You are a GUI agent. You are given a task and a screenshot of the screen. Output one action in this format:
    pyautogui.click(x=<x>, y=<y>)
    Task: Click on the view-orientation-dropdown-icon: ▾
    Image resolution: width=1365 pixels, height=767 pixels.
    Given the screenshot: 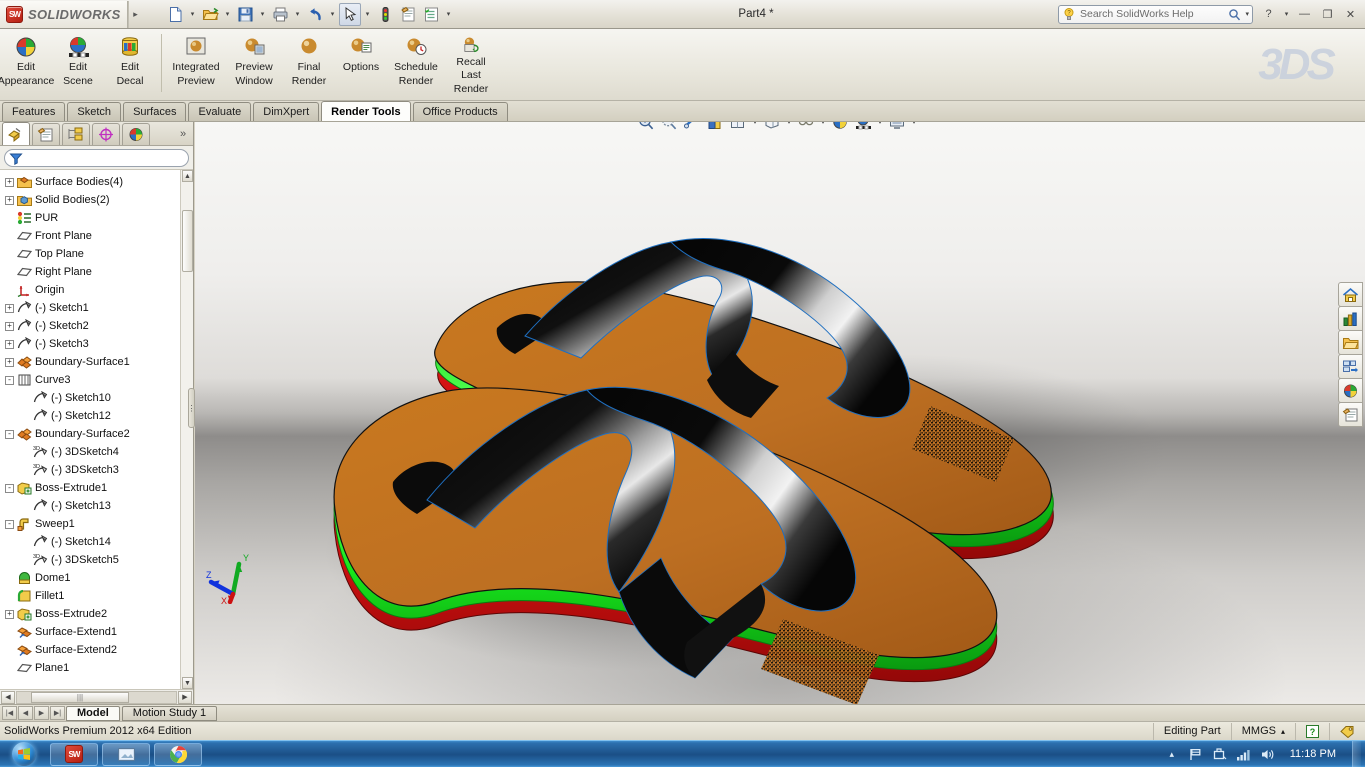 What is the action you would take?
    pyautogui.click(x=755, y=128)
    